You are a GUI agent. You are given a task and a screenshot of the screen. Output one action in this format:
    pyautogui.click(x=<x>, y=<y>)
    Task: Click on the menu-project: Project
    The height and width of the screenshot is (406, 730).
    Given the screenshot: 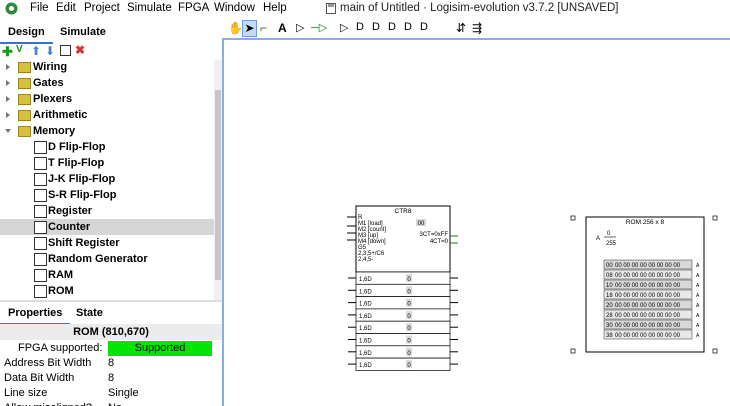 What is the action you would take?
    pyautogui.click(x=102, y=8)
    